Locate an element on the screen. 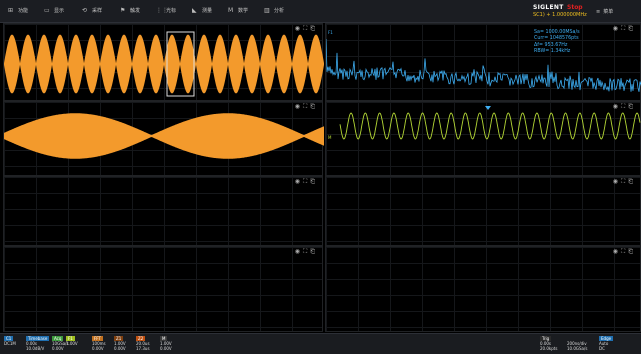  menu-item-math: M 数学 is located at coordinates (238, 11).